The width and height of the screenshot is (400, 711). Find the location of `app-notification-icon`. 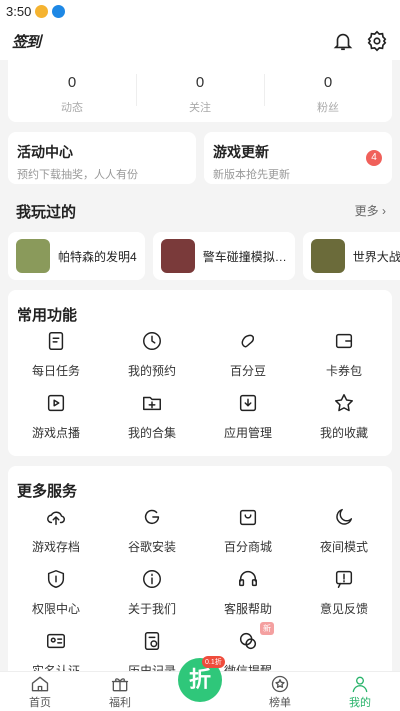

app-notification-icon is located at coordinates (42, 11).